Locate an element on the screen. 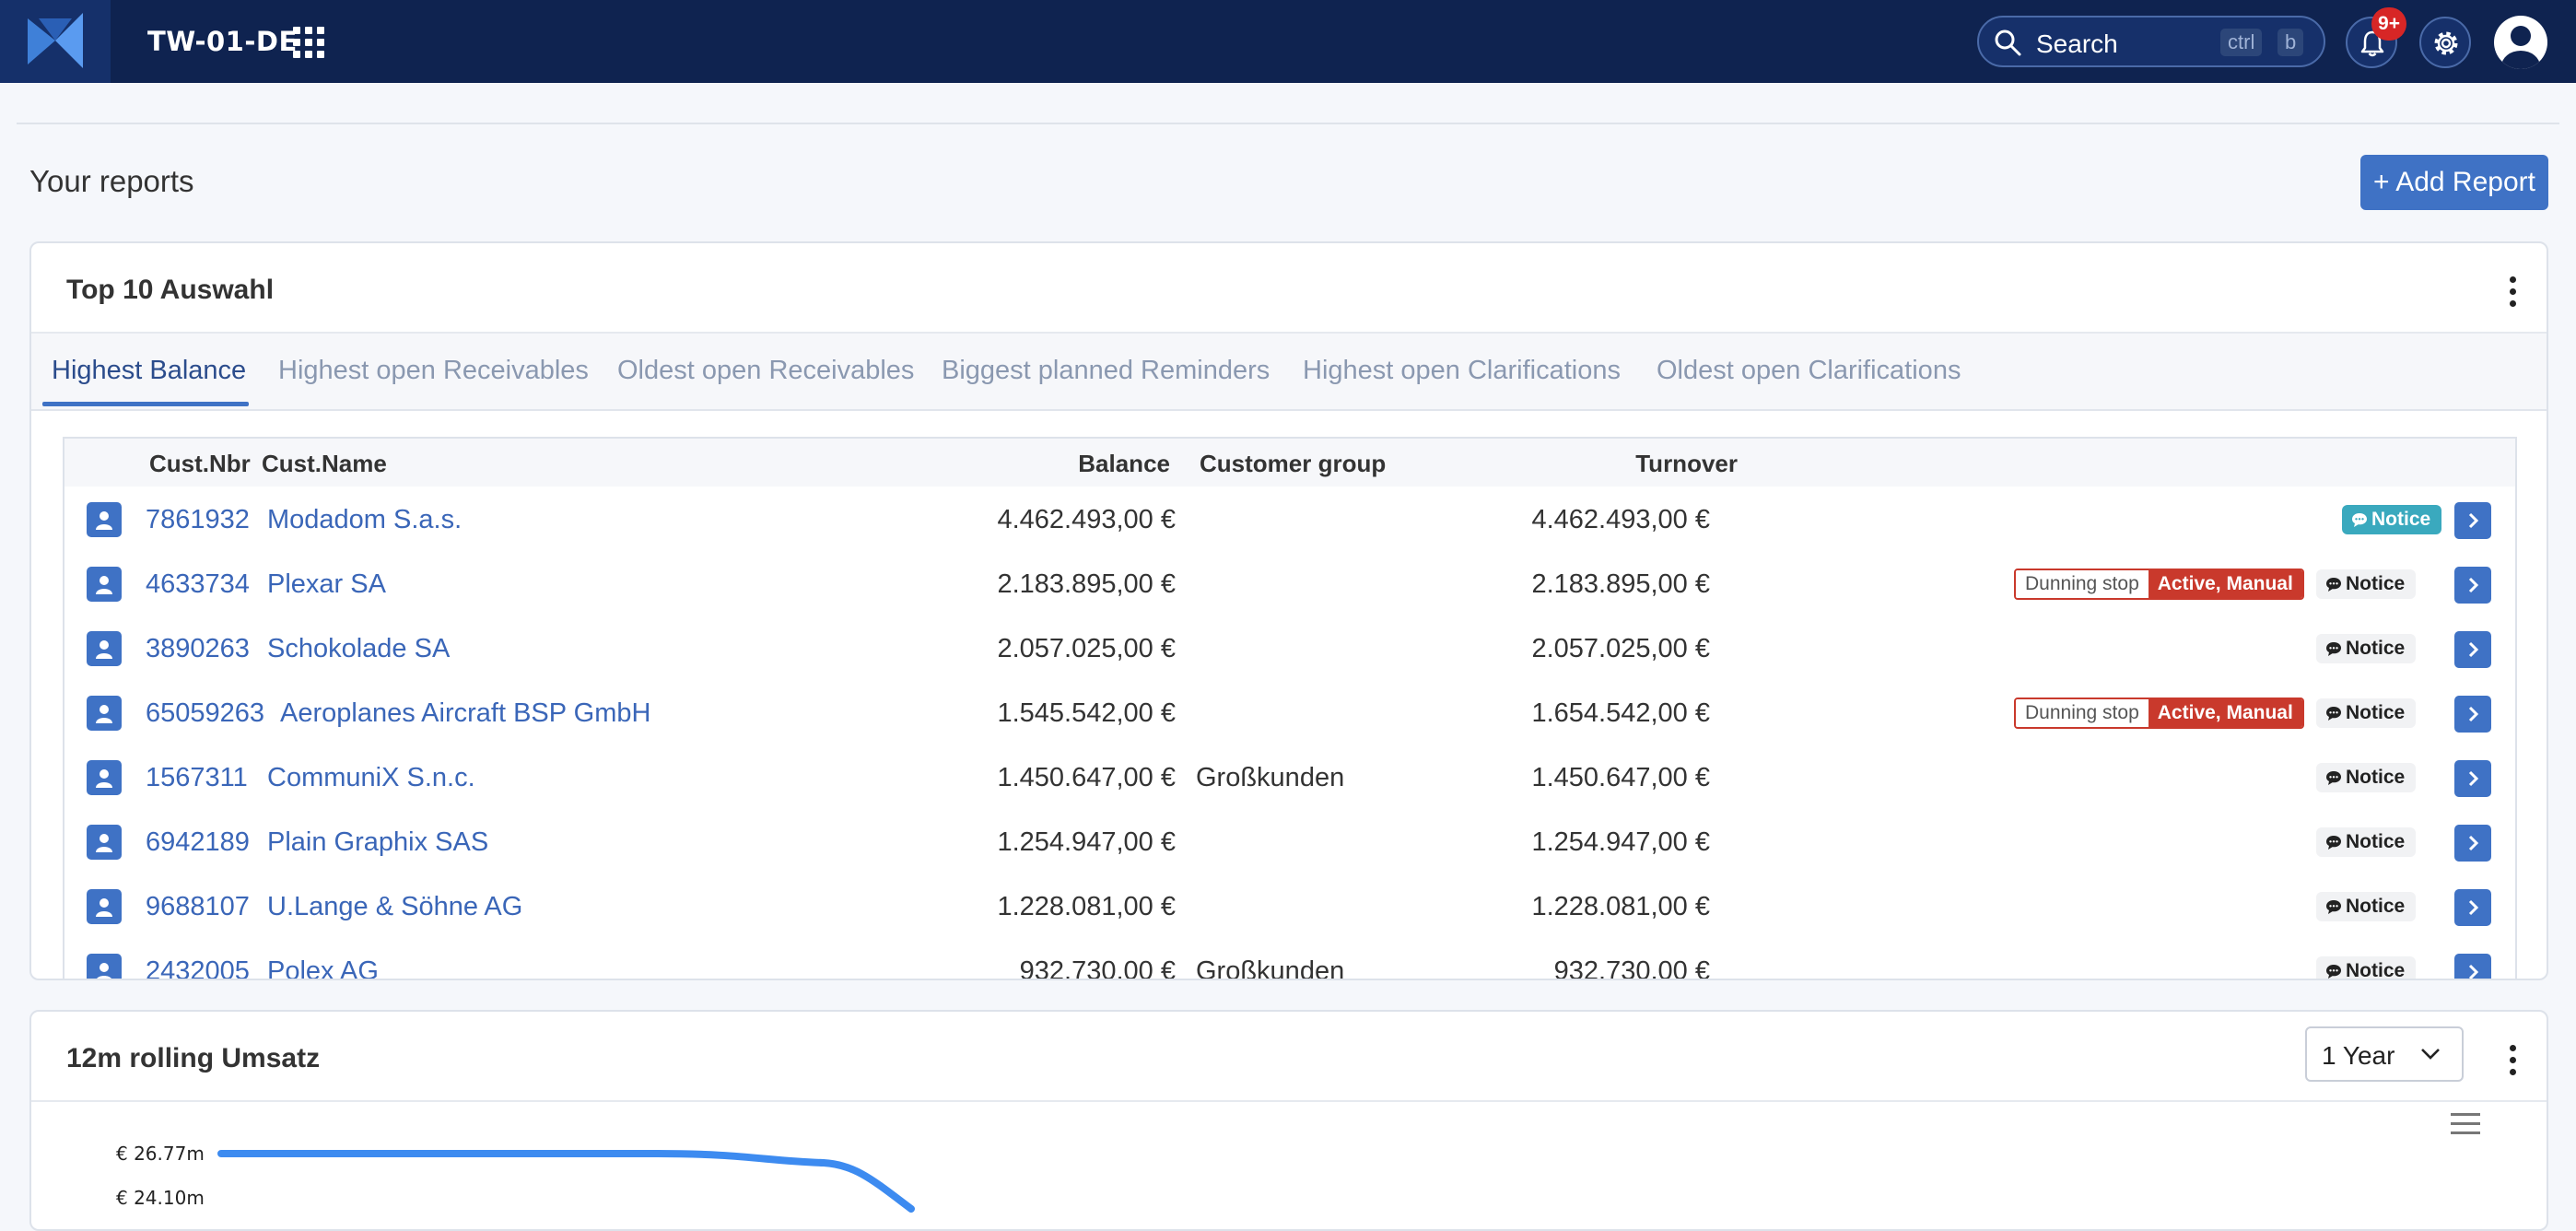 The width and height of the screenshot is (2576, 1231). column-header-turnover: Turnover is located at coordinates (1610, 464).